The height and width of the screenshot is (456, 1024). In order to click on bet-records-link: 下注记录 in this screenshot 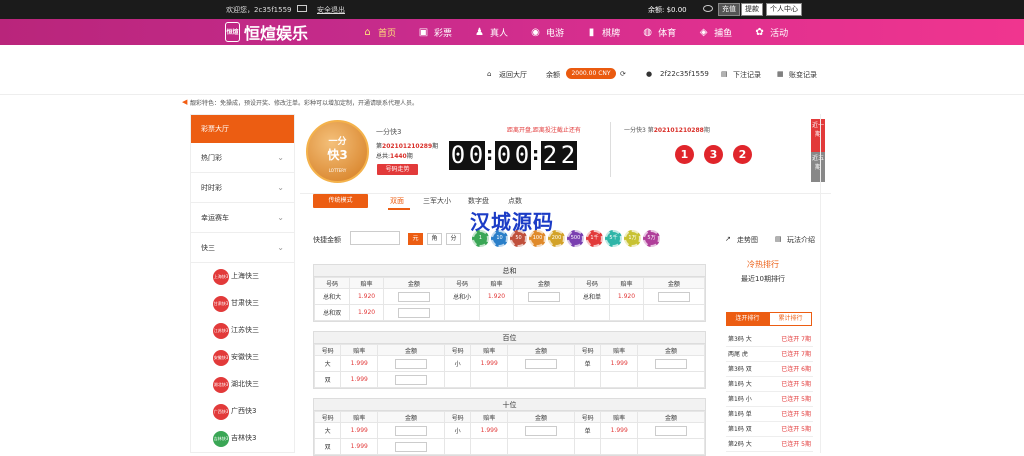, I will do `click(747, 75)`.